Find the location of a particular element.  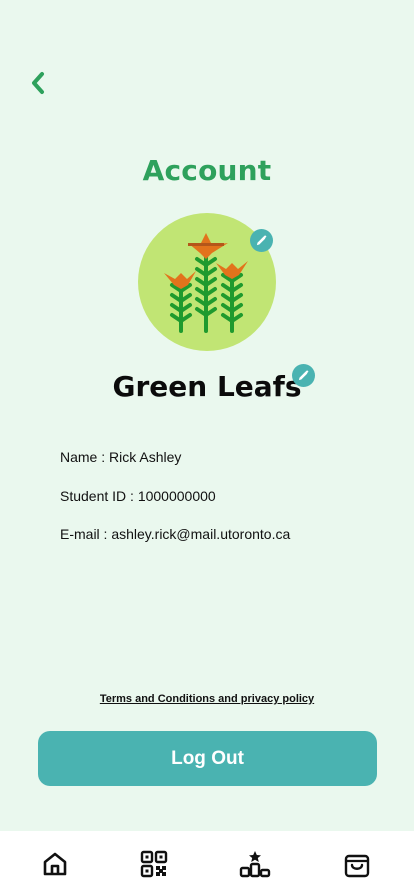

page-title: Account is located at coordinates (207, 170).